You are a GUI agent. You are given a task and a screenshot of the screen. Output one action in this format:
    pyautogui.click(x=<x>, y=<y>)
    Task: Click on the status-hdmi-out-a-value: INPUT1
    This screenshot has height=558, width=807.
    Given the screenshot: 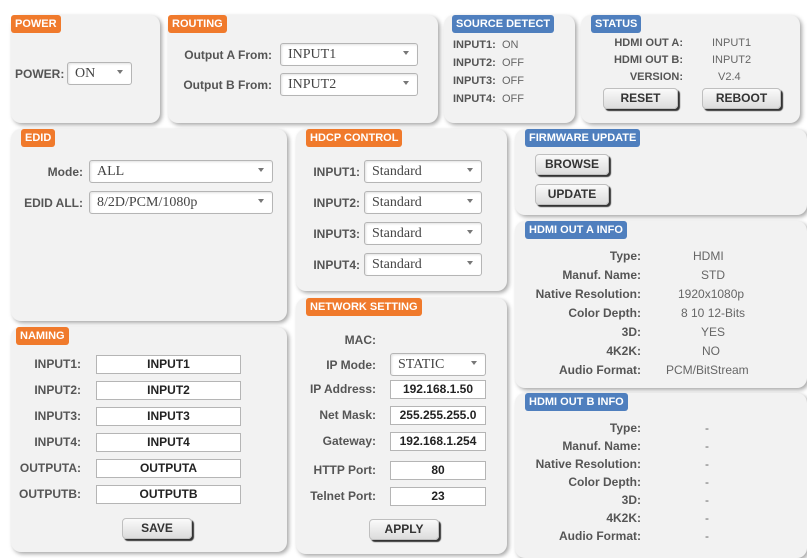 What is the action you would take?
    pyautogui.click(x=732, y=43)
    